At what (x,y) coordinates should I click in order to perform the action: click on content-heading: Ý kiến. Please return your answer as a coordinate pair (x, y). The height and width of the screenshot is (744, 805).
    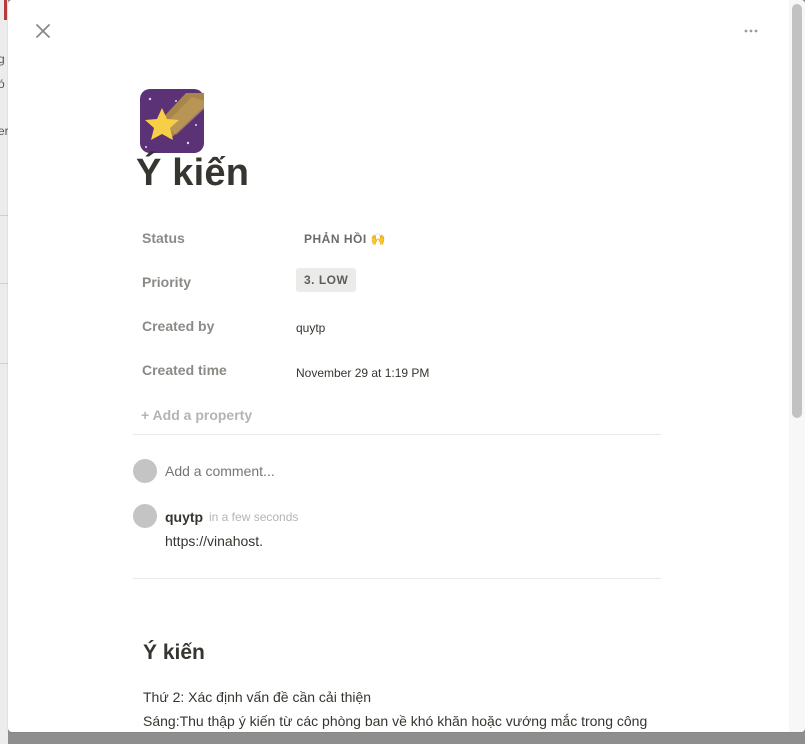
    Looking at the image, I should click on (174, 653).